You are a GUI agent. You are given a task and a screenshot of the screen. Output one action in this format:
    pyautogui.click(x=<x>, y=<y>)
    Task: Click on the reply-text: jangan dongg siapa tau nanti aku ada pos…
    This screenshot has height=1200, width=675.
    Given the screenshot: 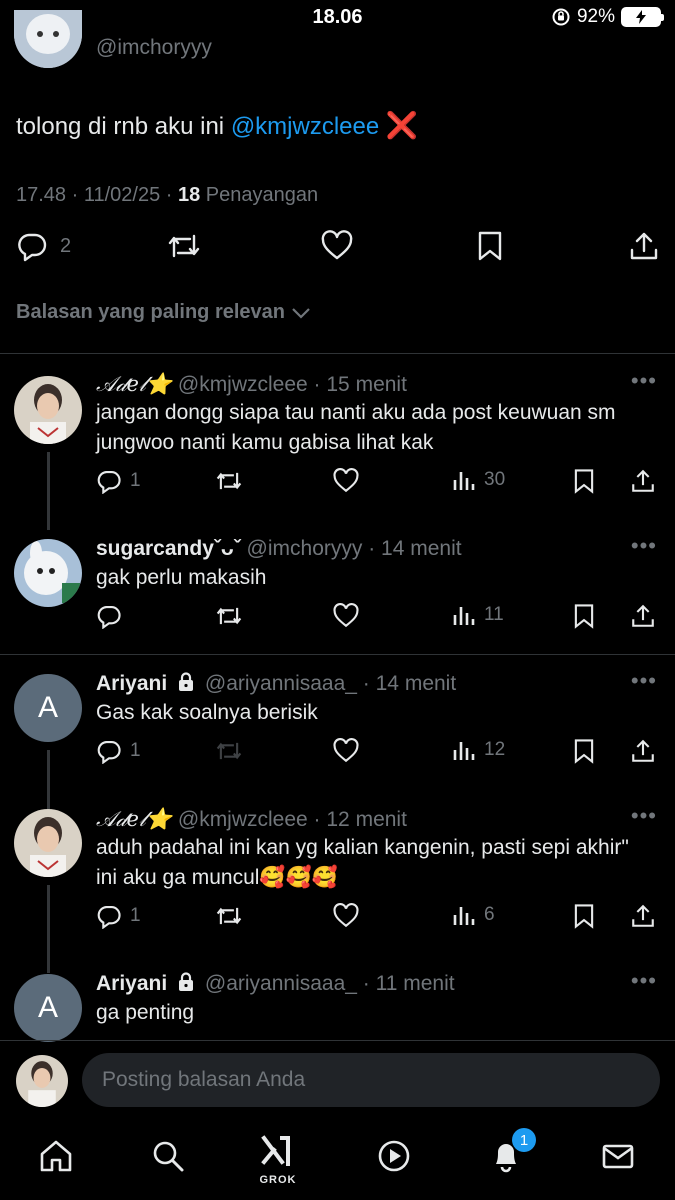 What is the action you would take?
    pyautogui.click(x=356, y=427)
    